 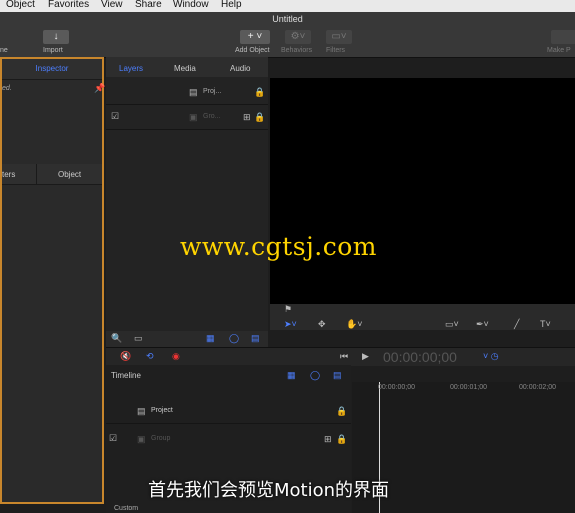 What do you see at coordinates (297, 50) in the screenshot?
I see `behaviors-label: Behaviors` at bounding box center [297, 50].